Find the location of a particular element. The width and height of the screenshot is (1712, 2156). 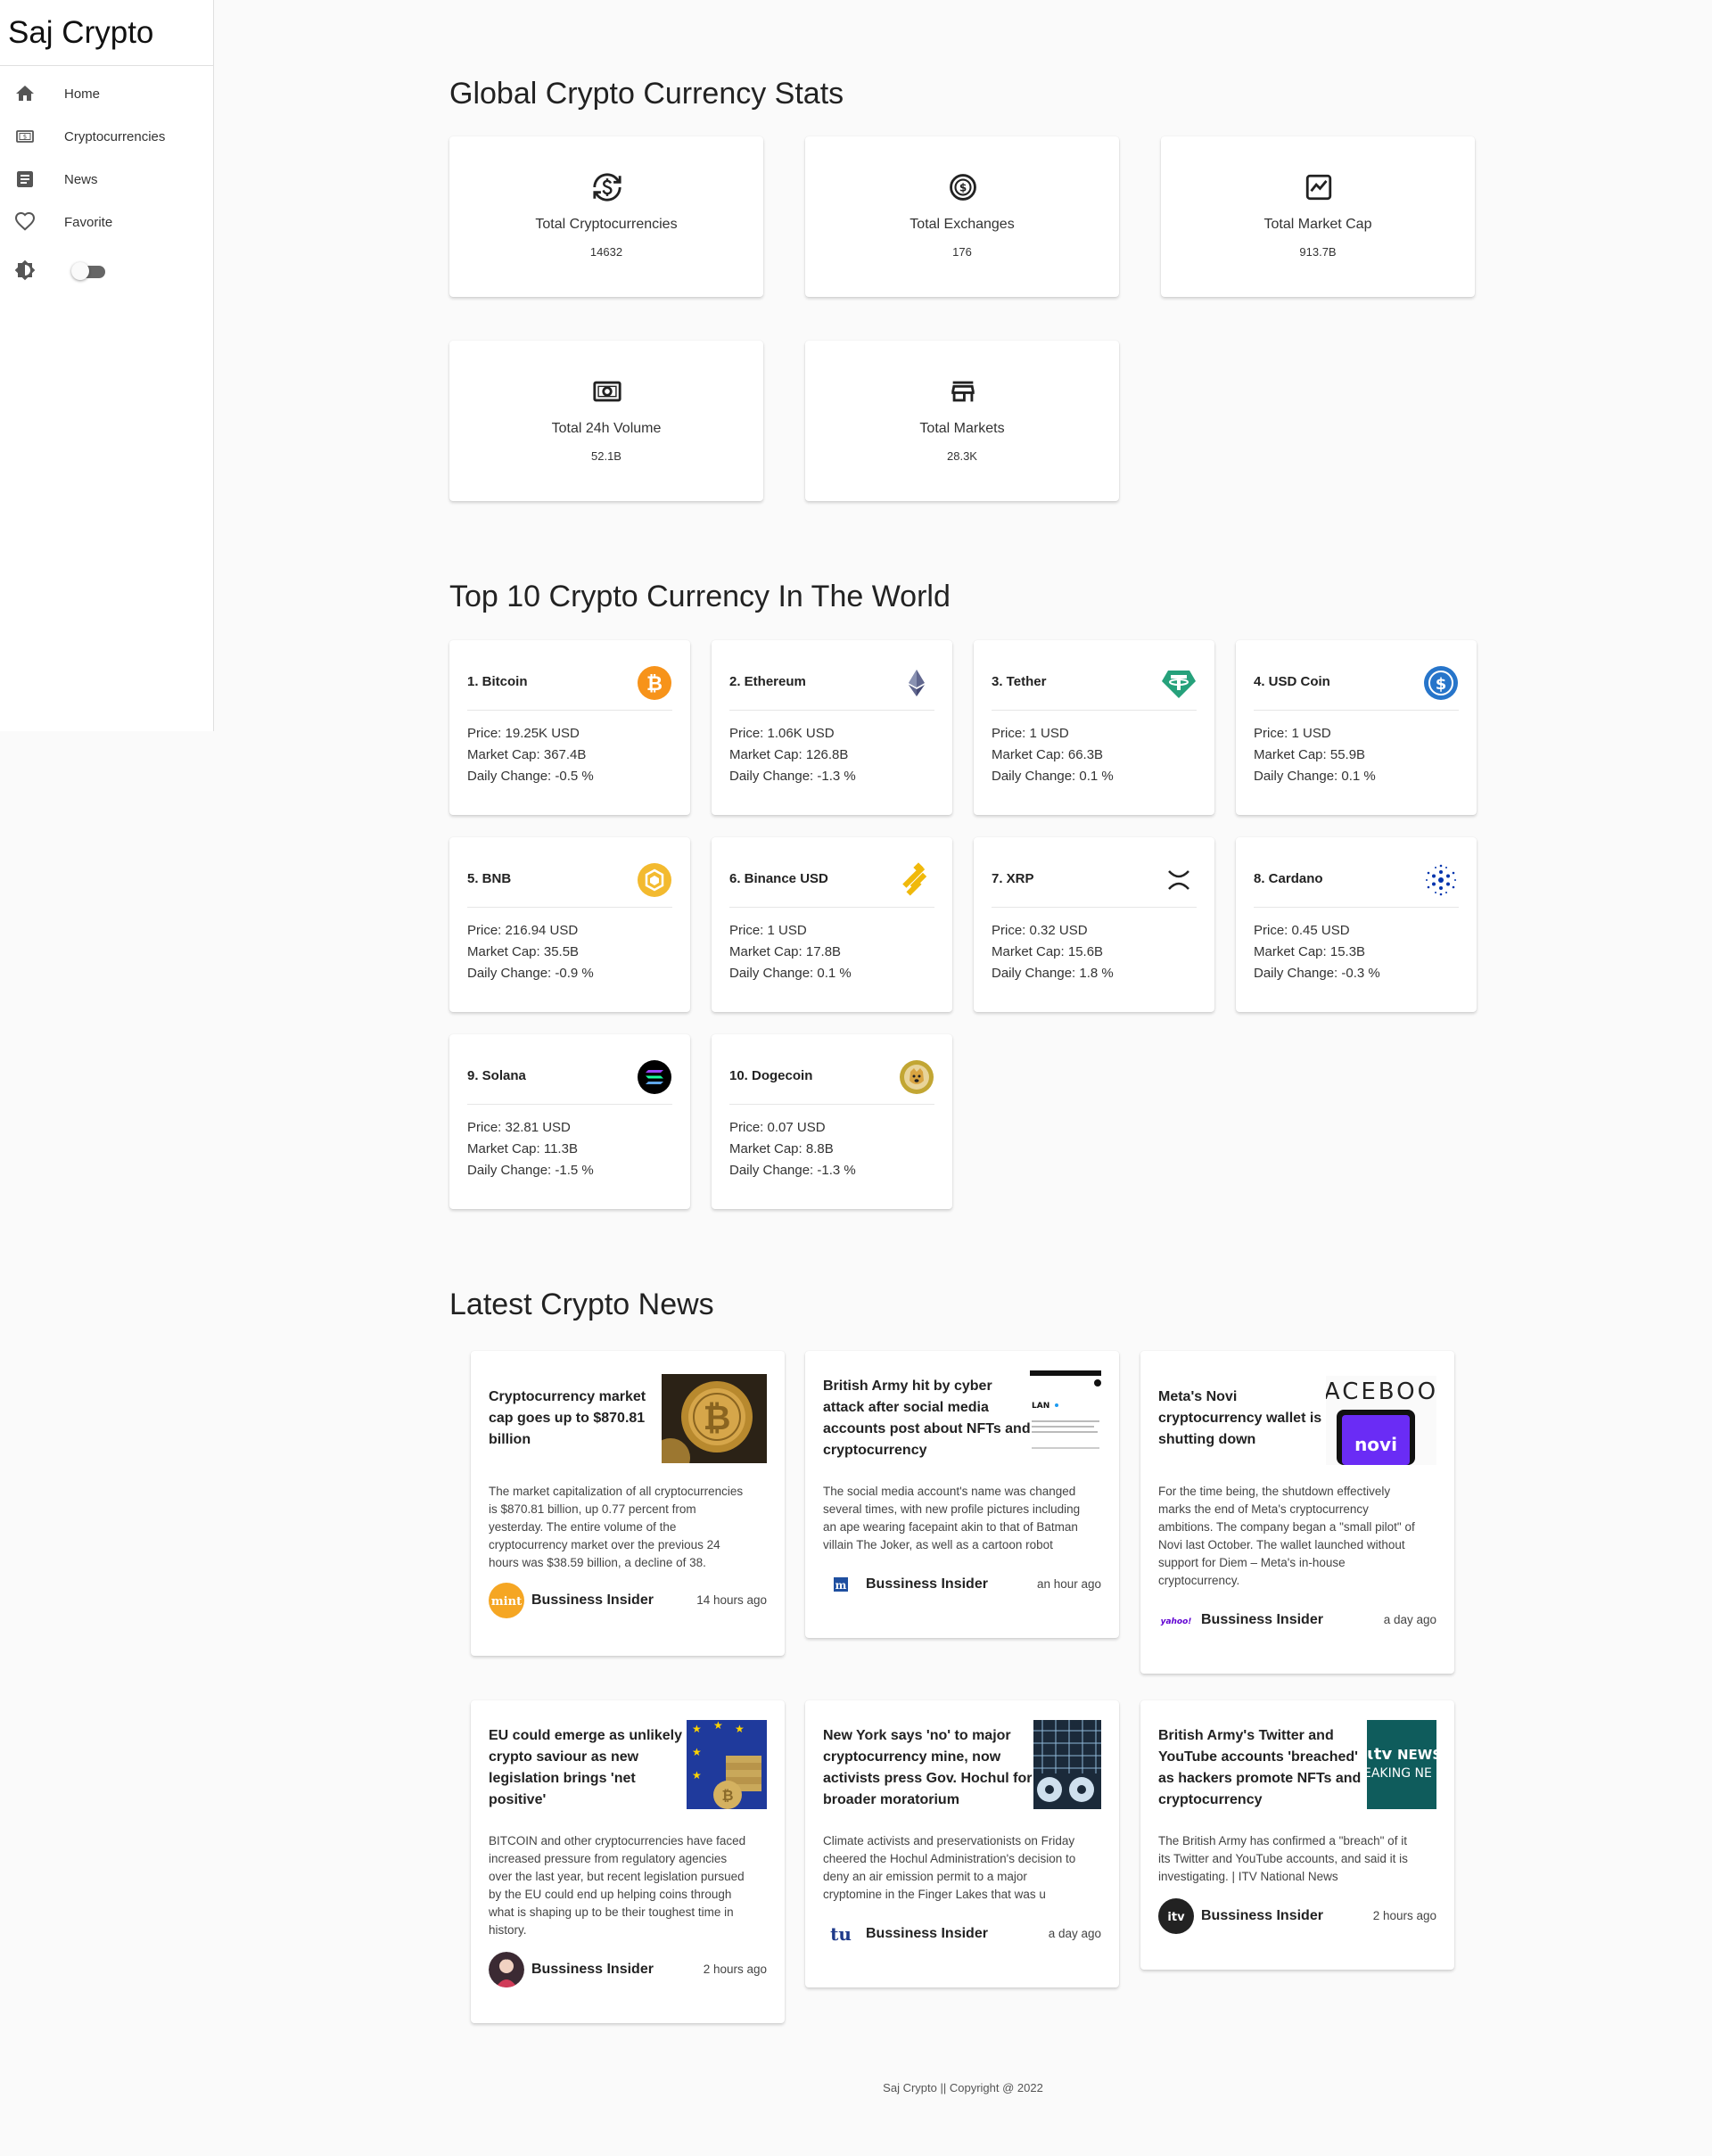

bitcoin-coin-image: ₿ is located at coordinates (714, 1418).